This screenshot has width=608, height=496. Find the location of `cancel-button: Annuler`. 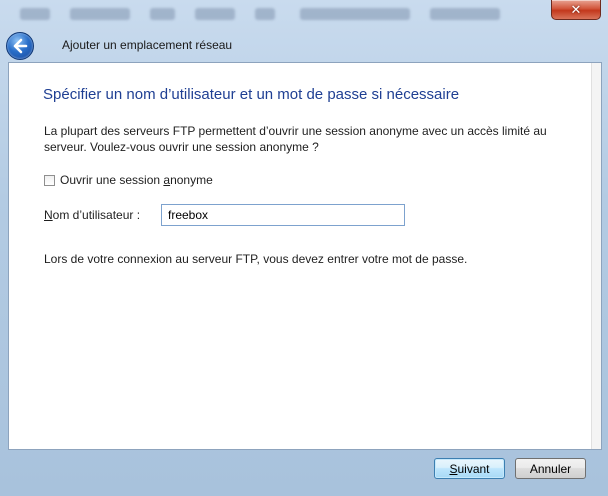

cancel-button: Annuler is located at coordinates (550, 468).